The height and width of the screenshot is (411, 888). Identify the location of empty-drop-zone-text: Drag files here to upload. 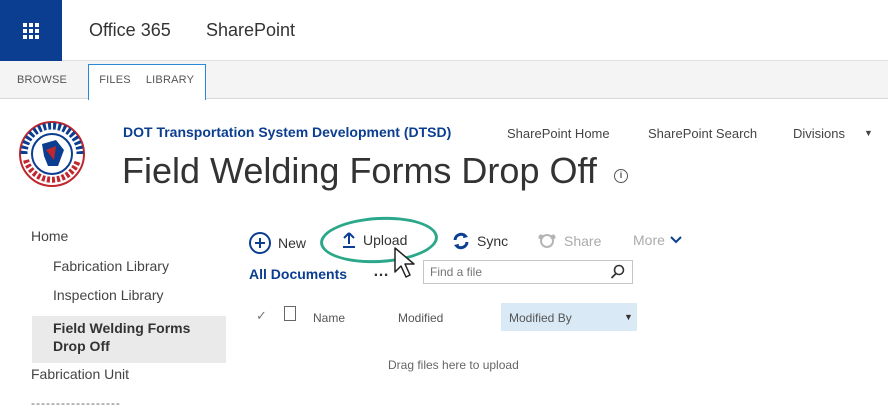
(453, 365).